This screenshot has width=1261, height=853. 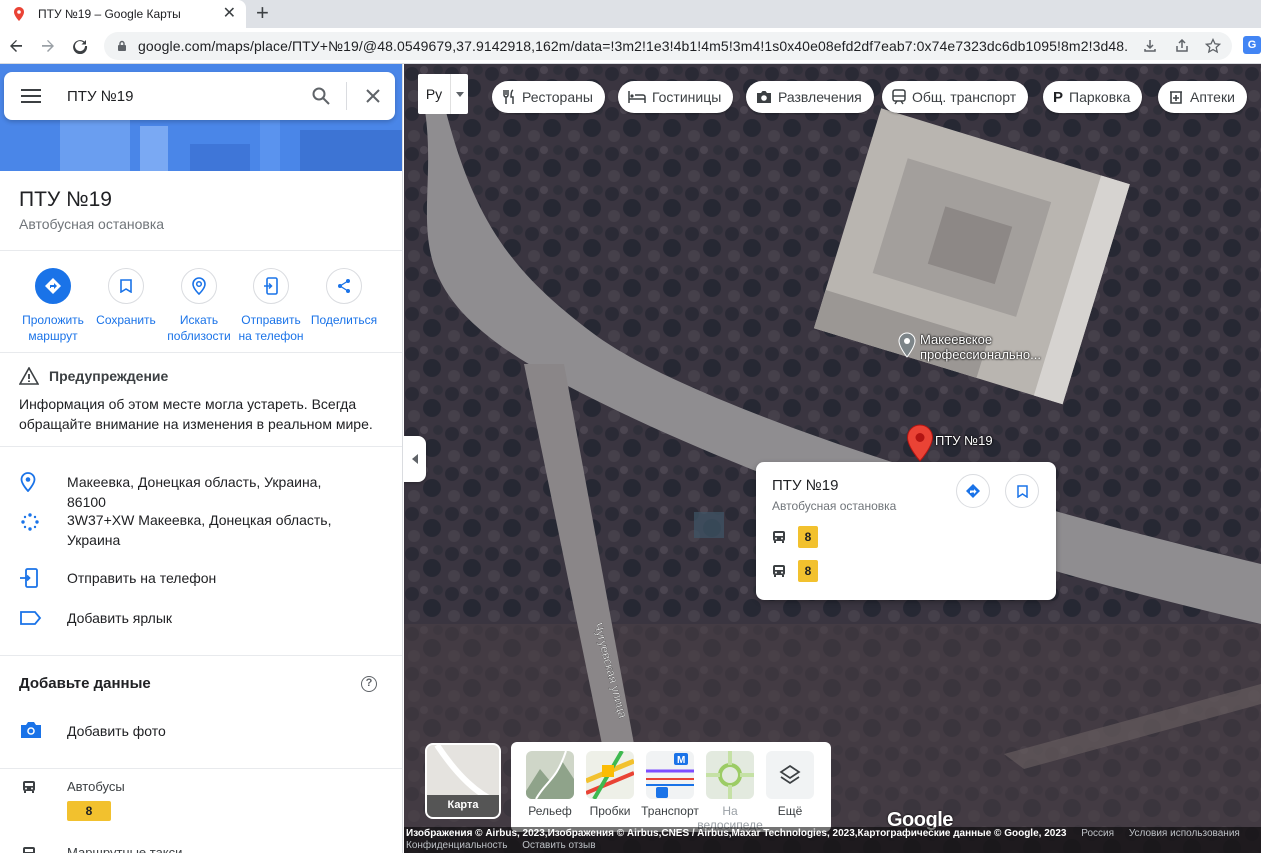 What do you see at coordinates (120, 618) in the screenshot?
I see `add-label-text: Добавить ярлык` at bounding box center [120, 618].